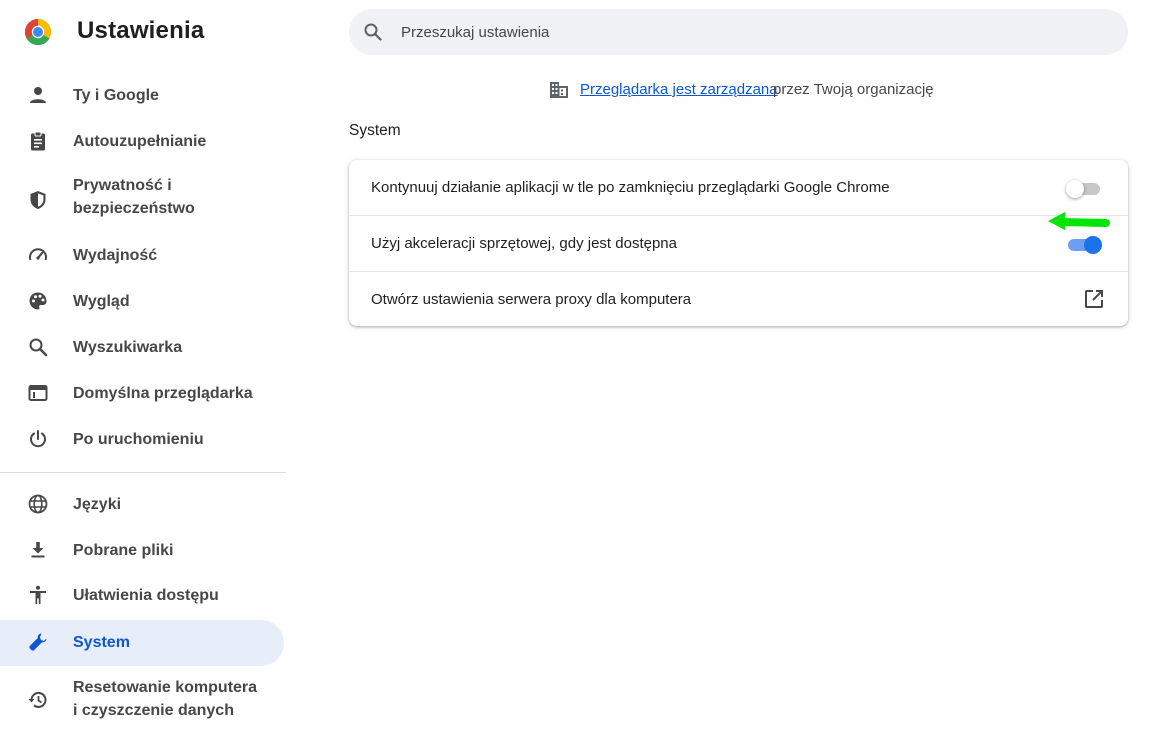 This screenshot has width=1156, height=730. I want to click on sidebar-item-privacy-security: Prywatność i bezpieczeństwo, so click(142, 199).